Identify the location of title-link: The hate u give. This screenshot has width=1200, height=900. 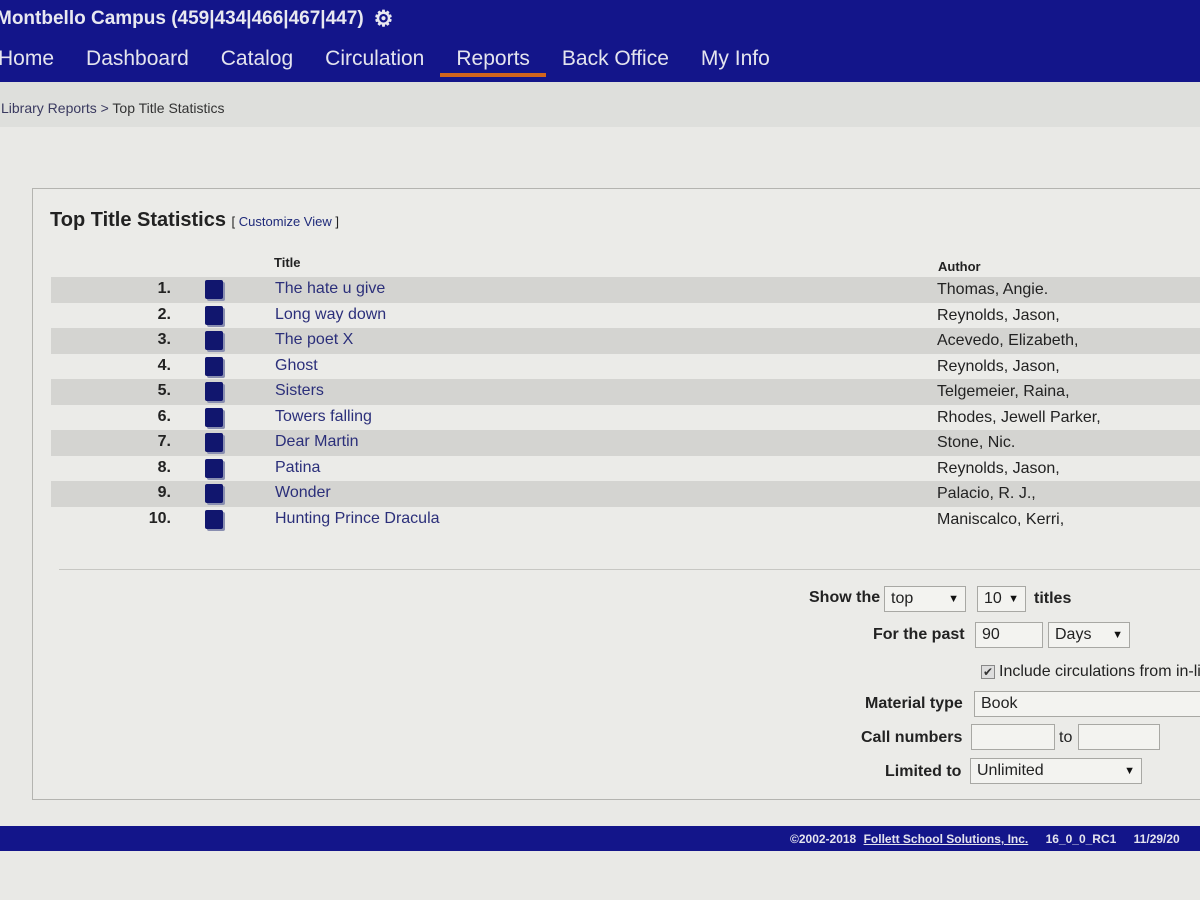
(330, 289).